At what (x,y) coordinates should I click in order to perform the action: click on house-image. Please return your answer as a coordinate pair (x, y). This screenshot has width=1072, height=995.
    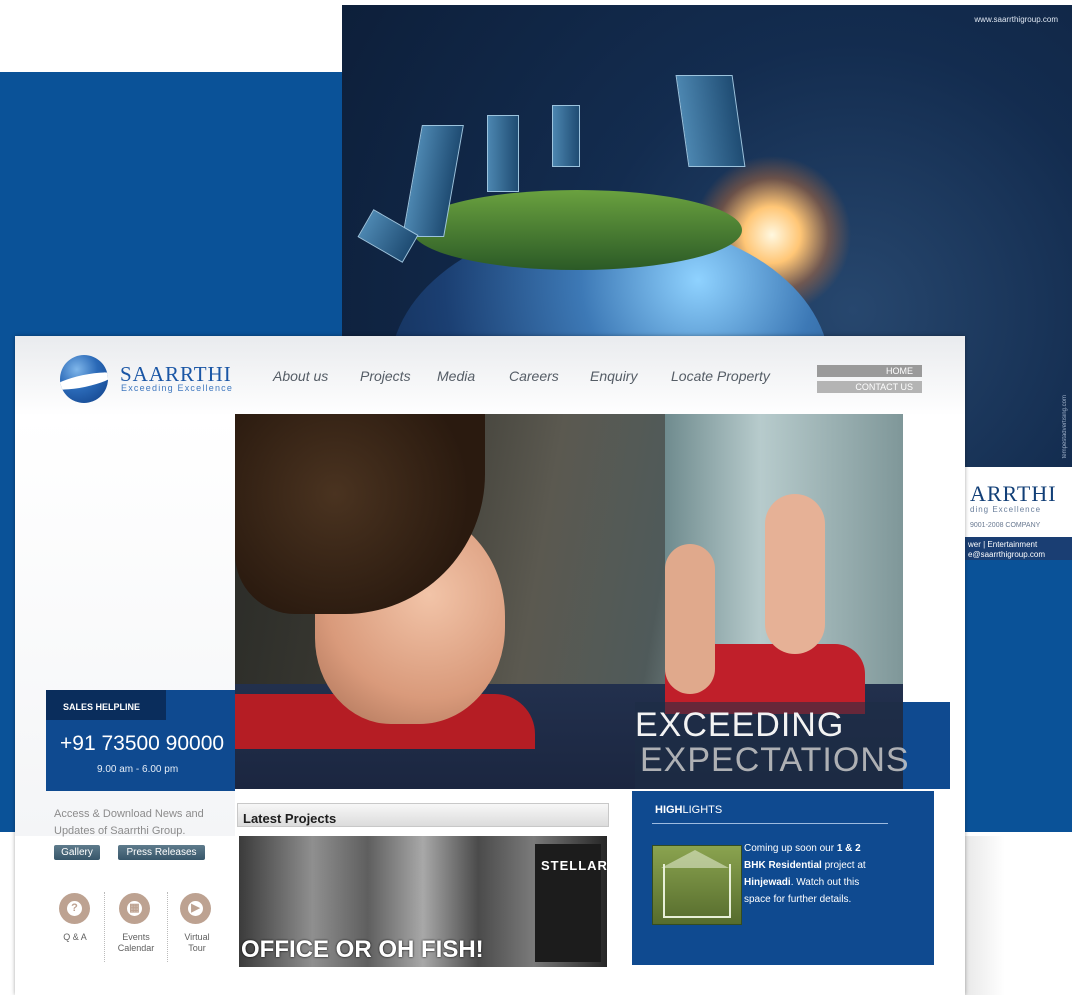
    Looking at the image, I should click on (697, 885).